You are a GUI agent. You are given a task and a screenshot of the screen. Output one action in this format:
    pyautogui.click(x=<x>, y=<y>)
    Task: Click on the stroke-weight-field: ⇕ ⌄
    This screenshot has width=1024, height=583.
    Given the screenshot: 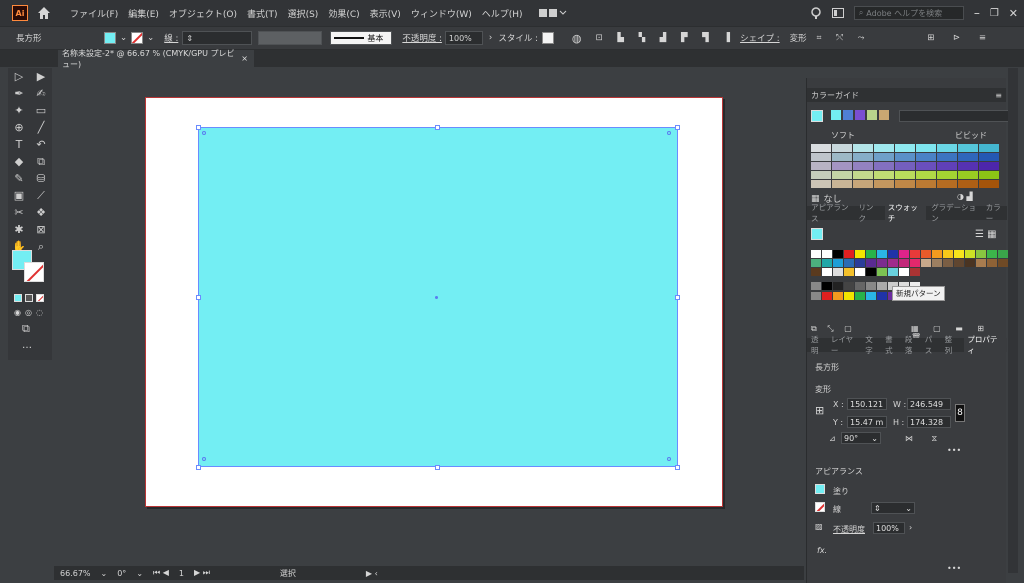 What is the action you would take?
    pyautogui.click(x=893, y=508)
    